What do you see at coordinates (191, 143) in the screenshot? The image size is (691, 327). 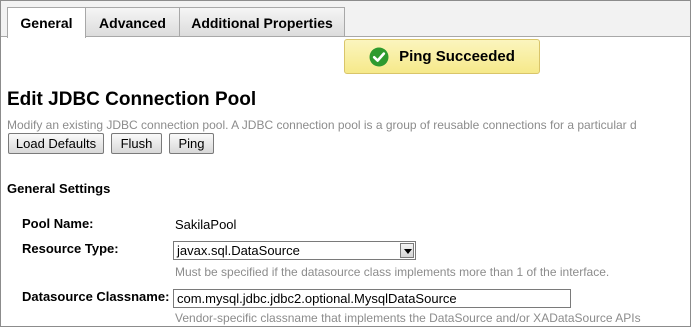 I see `ping-button: Ping` at bounding box center [191, 143].